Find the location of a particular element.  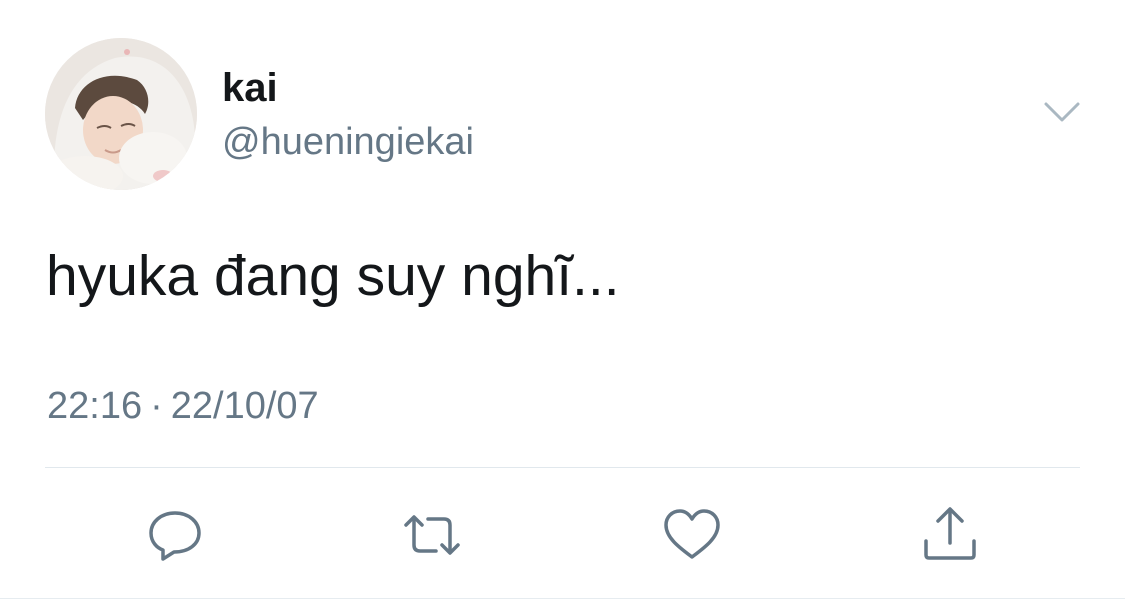

display-name: kai is located at coordinates (250, 88).